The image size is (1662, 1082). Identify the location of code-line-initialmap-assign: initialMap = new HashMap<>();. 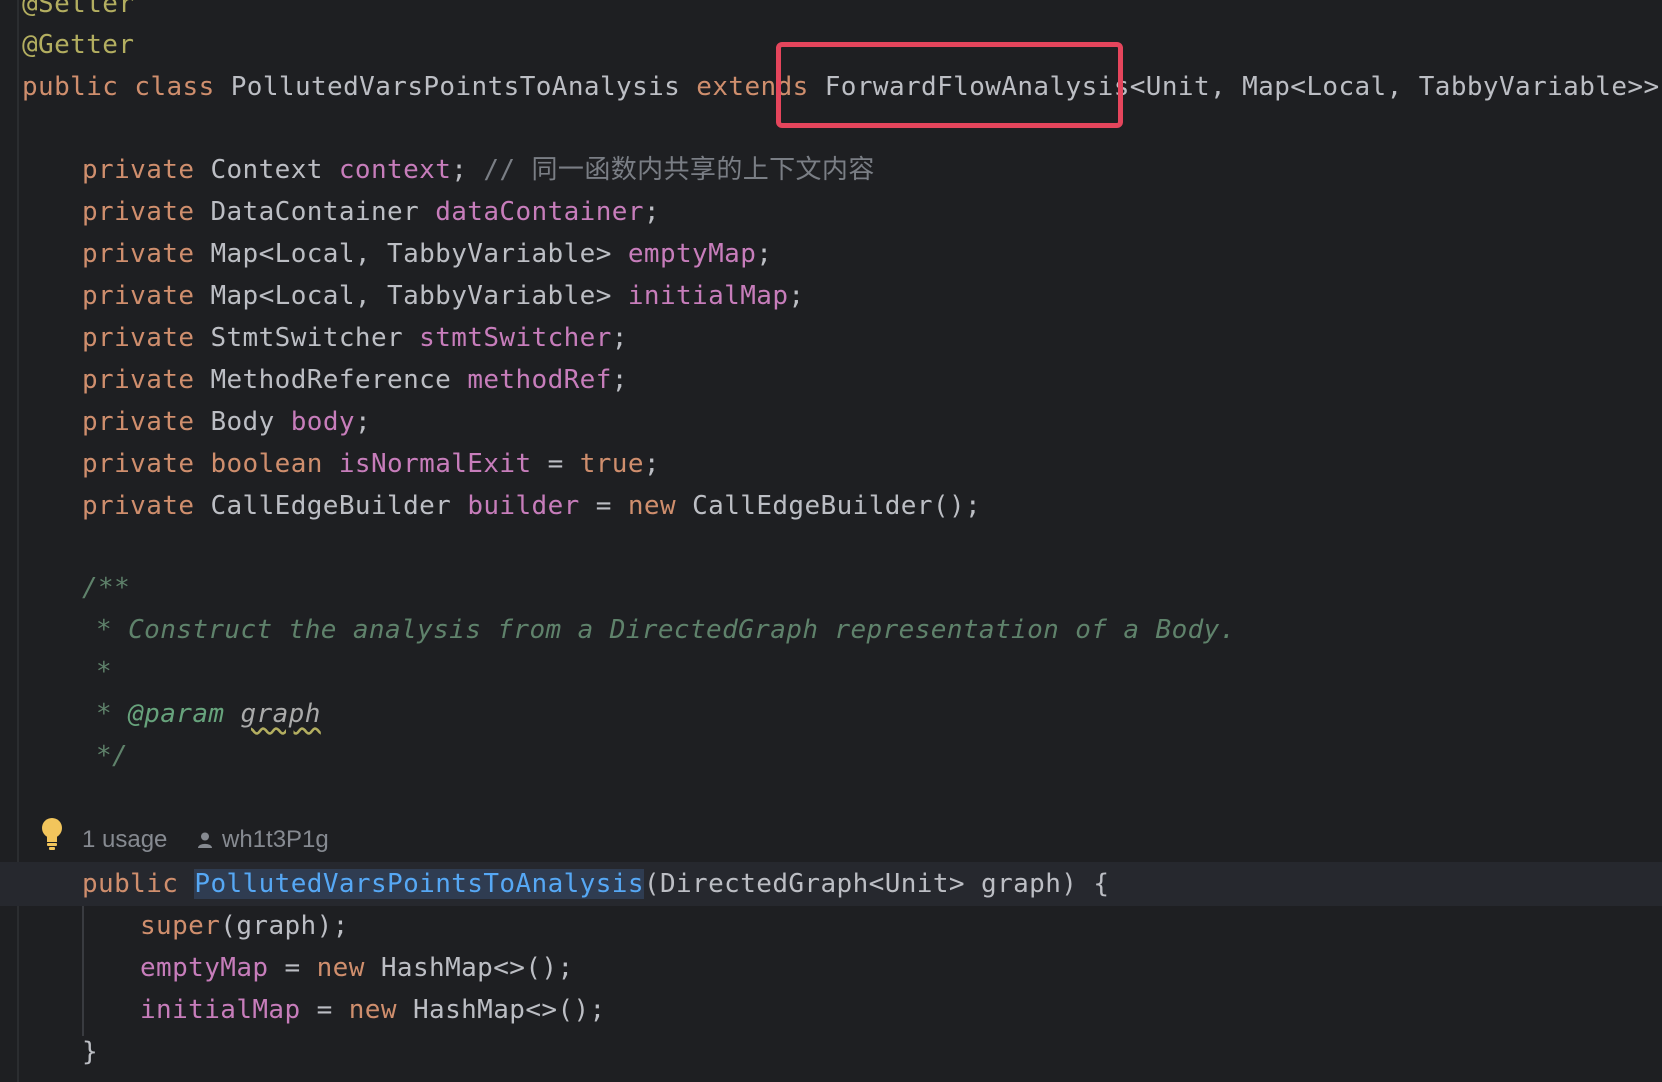
(831, 1010).